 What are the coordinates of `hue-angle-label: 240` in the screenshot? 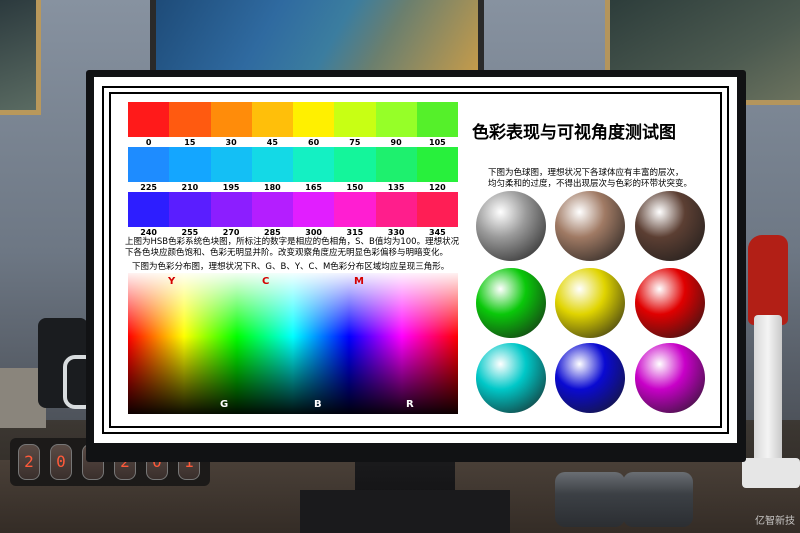 It's located at (148, 232).